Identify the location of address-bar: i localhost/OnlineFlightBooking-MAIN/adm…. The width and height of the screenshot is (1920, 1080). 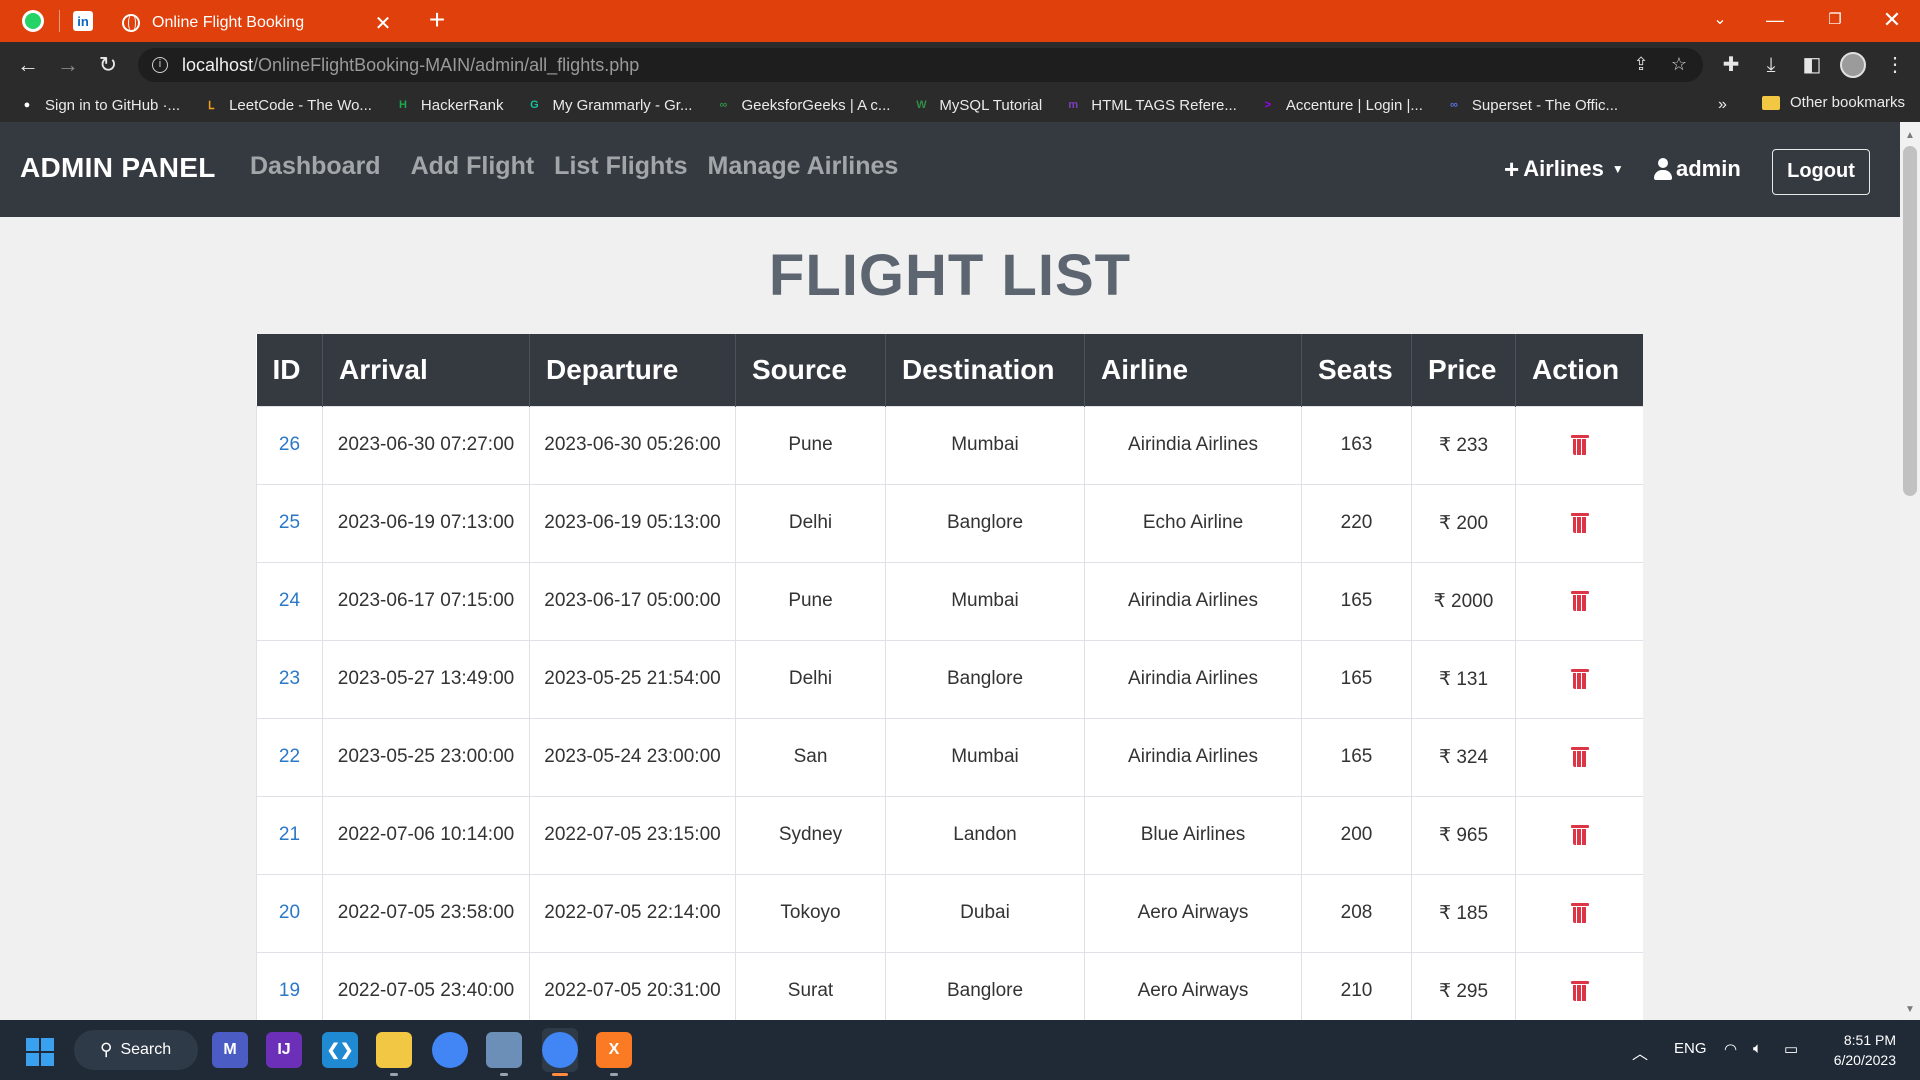
(920, 65).